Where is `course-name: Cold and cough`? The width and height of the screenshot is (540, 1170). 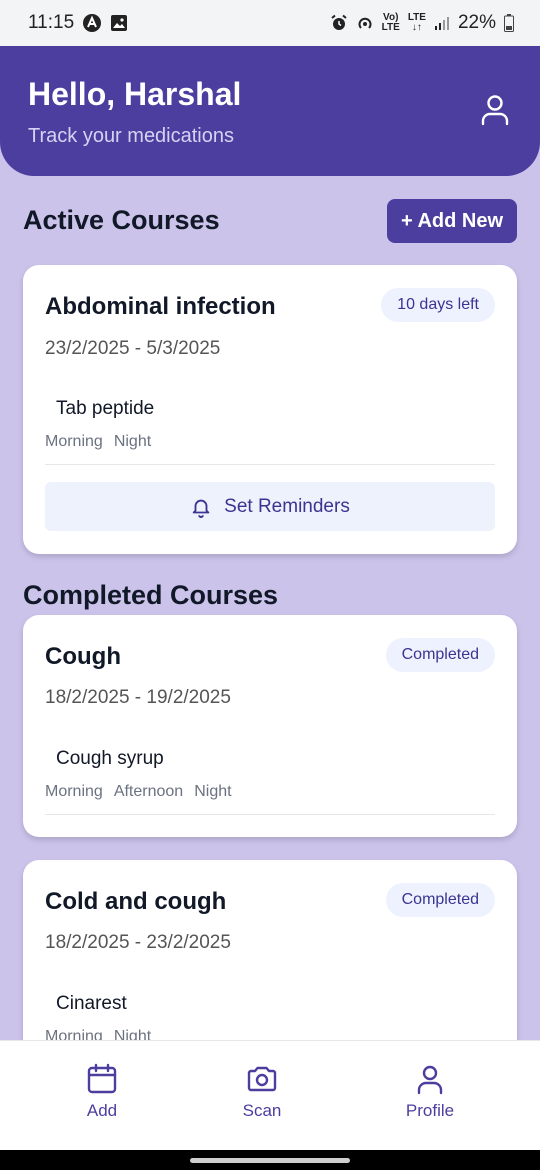
course-name: Cold and cough is located at coordinates (136, 901).